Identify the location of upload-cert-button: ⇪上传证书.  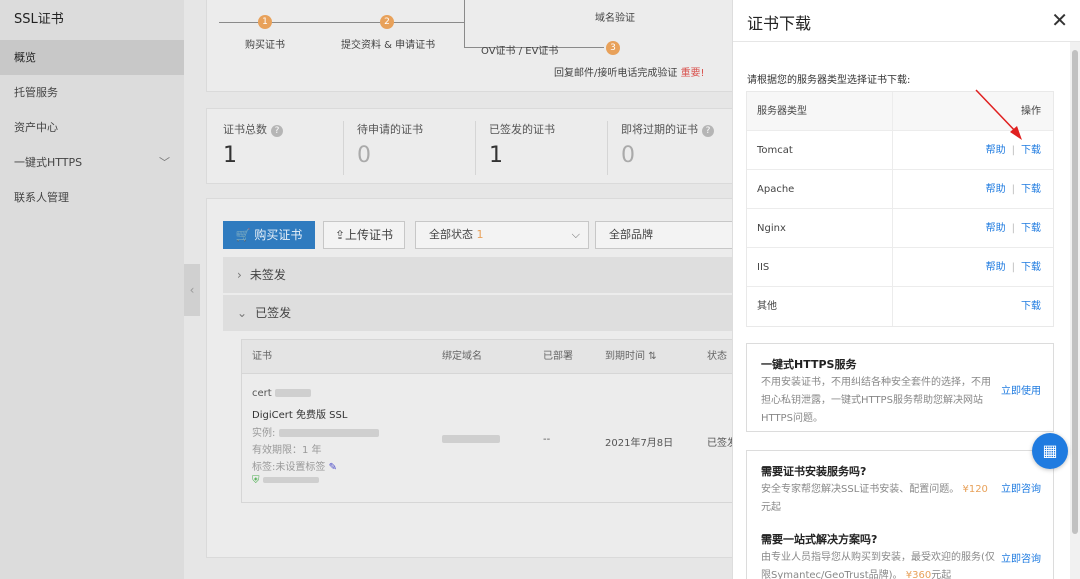
(364, 235).